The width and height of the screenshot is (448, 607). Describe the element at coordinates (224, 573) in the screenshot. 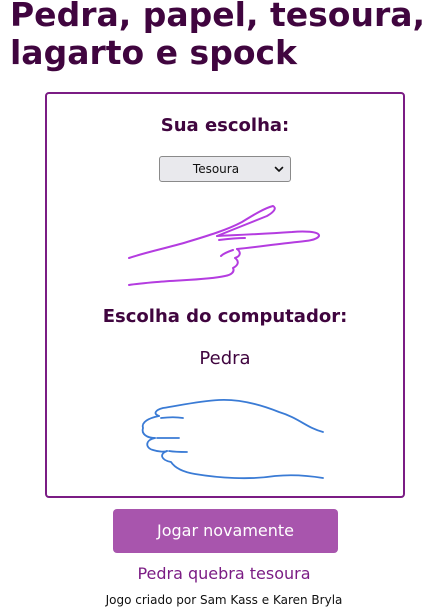

I see `result-text: Pedra quebra tesoura` at that location.